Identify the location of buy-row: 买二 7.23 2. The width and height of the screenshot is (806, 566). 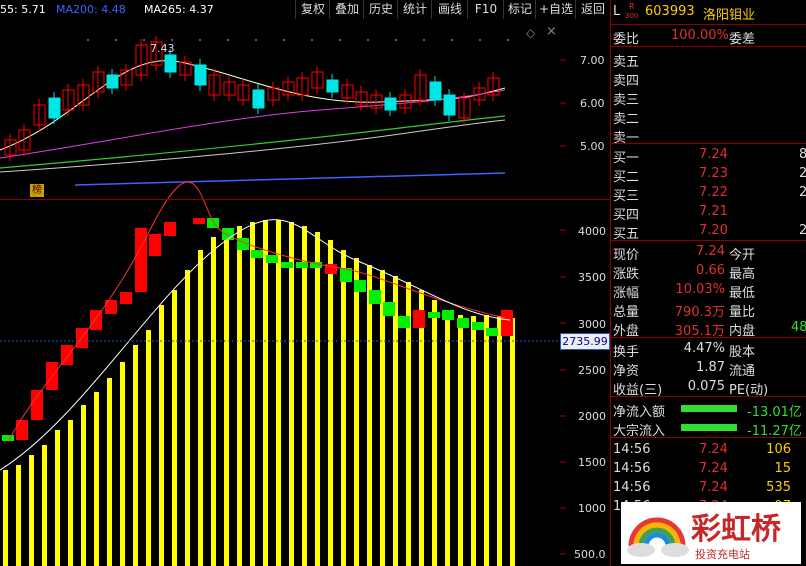
(708, 175).